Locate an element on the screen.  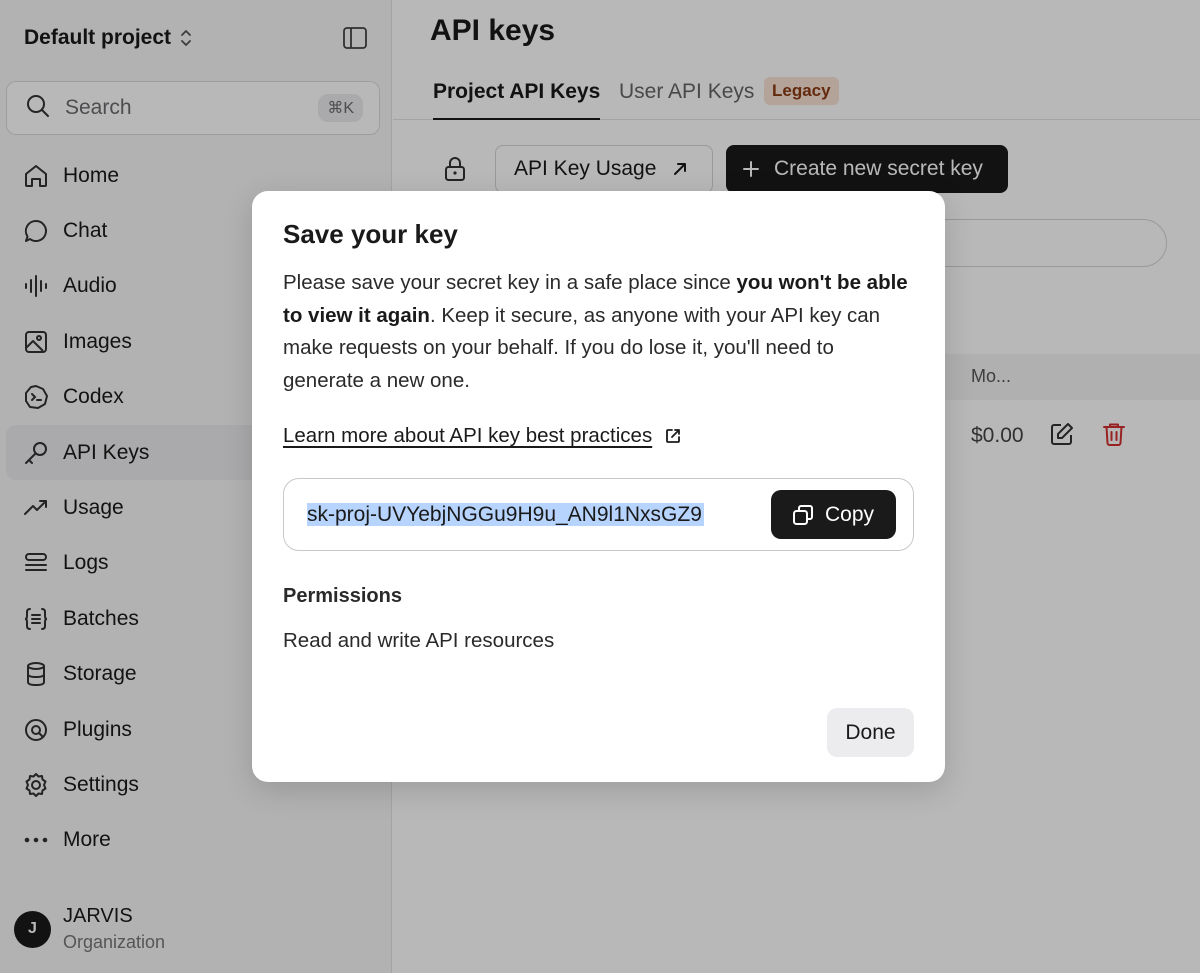
best-practices-link: Learn more about API key best practices is located at coordinates (482, 436).